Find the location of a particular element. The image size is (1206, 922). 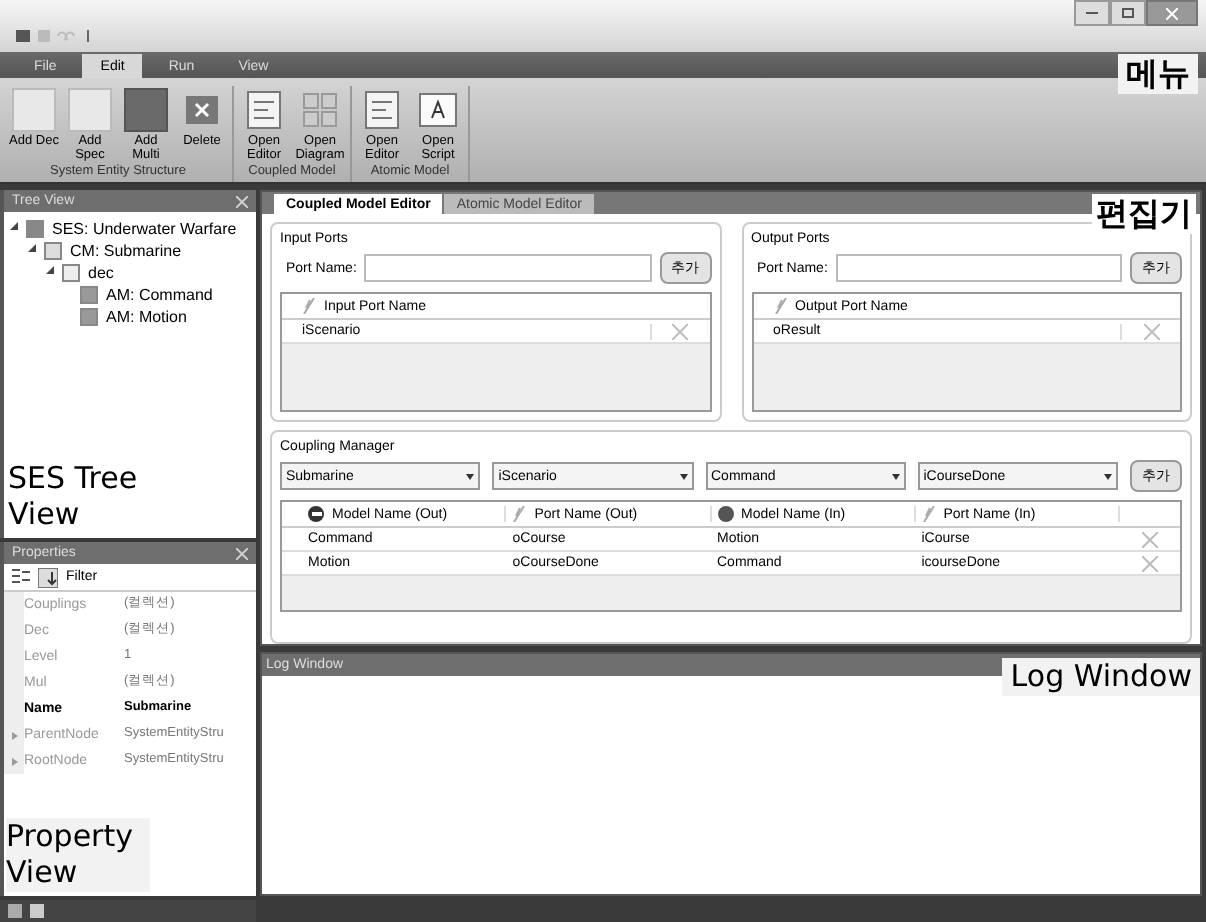

sort-icon is located at coordinates (48, 577).